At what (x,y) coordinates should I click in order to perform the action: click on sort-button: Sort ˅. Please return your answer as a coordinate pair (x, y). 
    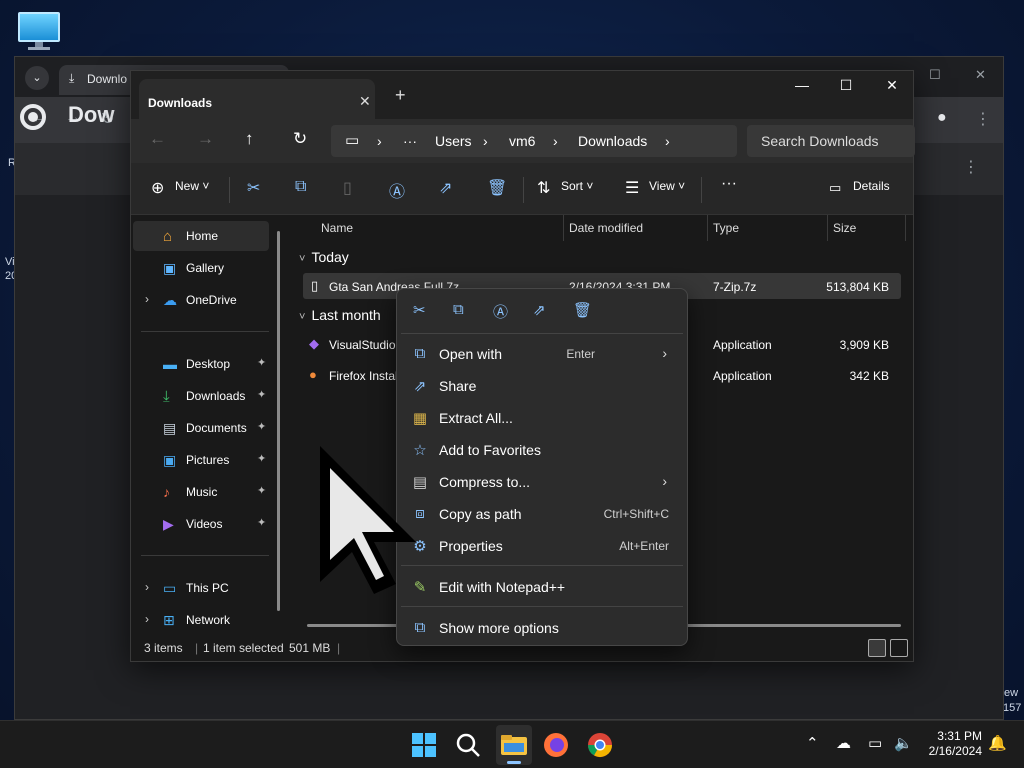
    Looking at the image, I should click on (577, 186).